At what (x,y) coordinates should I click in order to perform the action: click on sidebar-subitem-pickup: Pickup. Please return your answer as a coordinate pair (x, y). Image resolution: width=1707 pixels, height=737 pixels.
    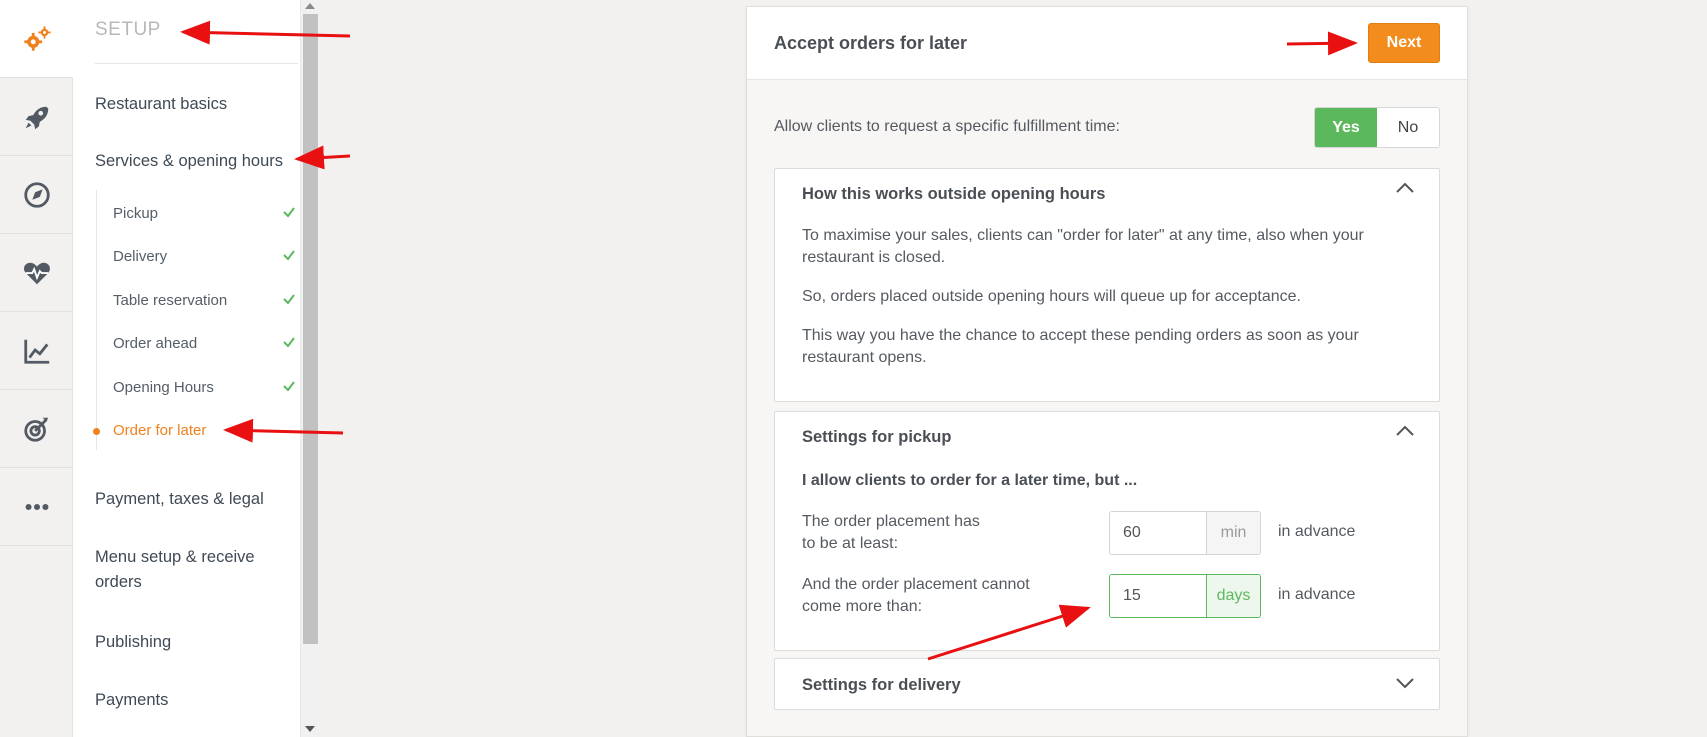
    Looking at the image, I should click on (204, 214).